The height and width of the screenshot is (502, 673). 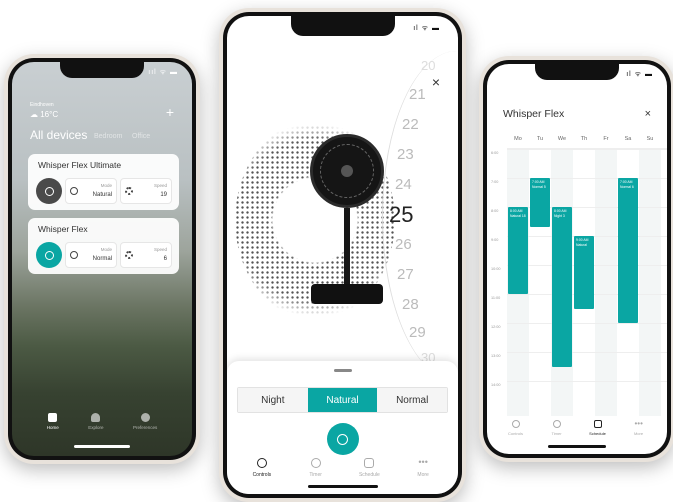 What do you see at coordinates (163, 72) in the screenshot?
I see `status-bar-icons: ııl ᯤ ▬` at bounding box center [163, 72].